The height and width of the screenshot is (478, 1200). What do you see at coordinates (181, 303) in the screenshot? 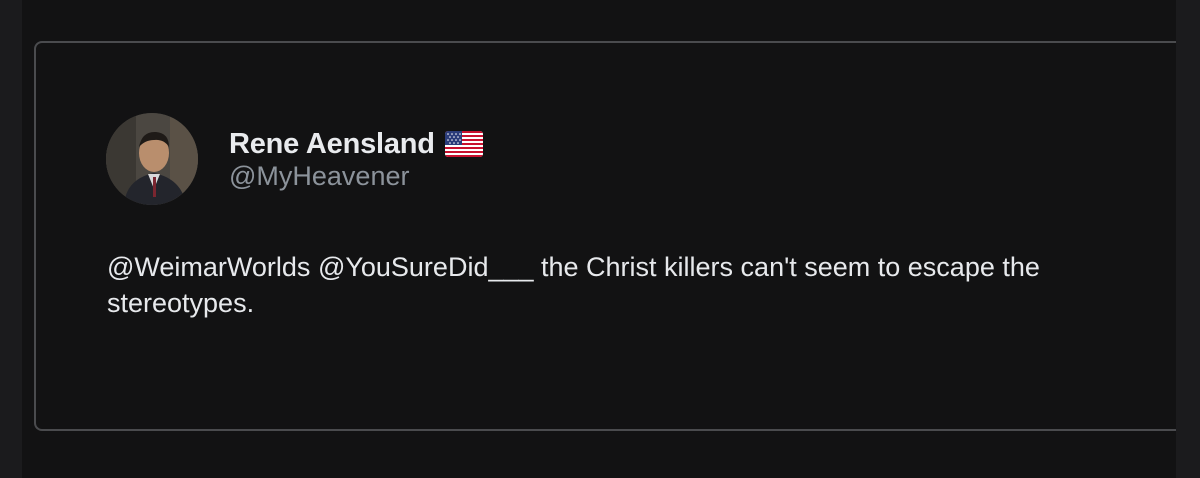
I see `tweet-text-line-2: stereotypes.` at bounding box center [181, 303].